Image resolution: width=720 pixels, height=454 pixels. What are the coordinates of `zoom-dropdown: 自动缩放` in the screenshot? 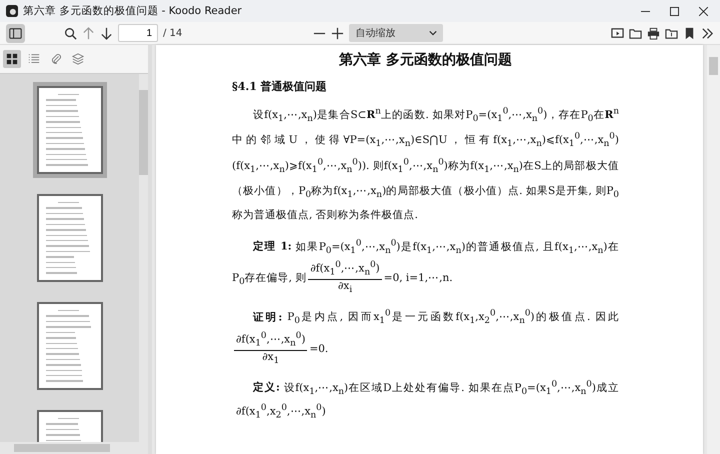 It's located at (396, 33).